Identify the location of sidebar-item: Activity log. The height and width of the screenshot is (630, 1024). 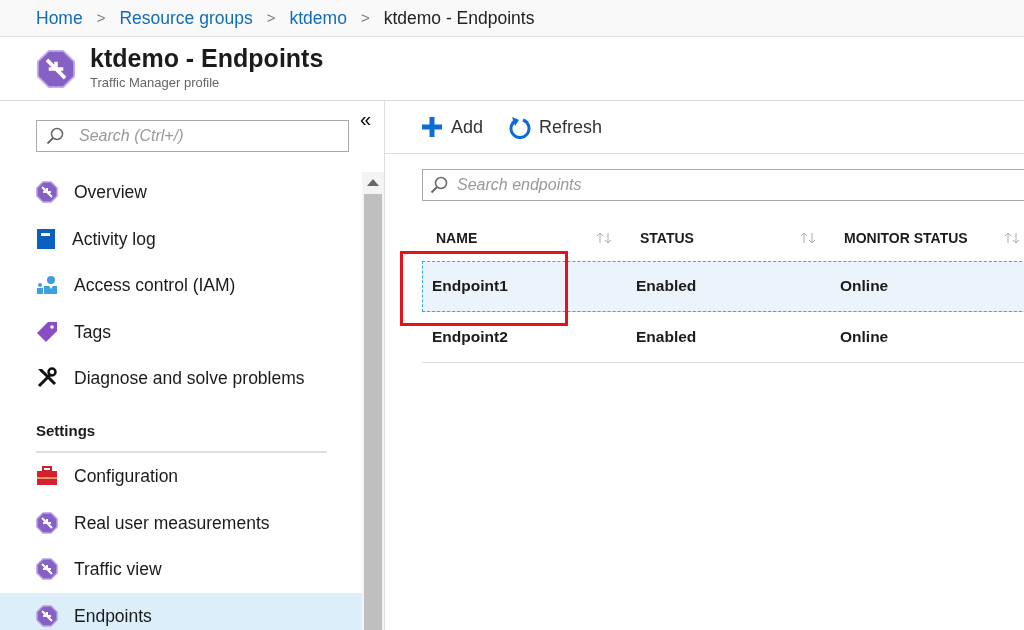
(181, 238).